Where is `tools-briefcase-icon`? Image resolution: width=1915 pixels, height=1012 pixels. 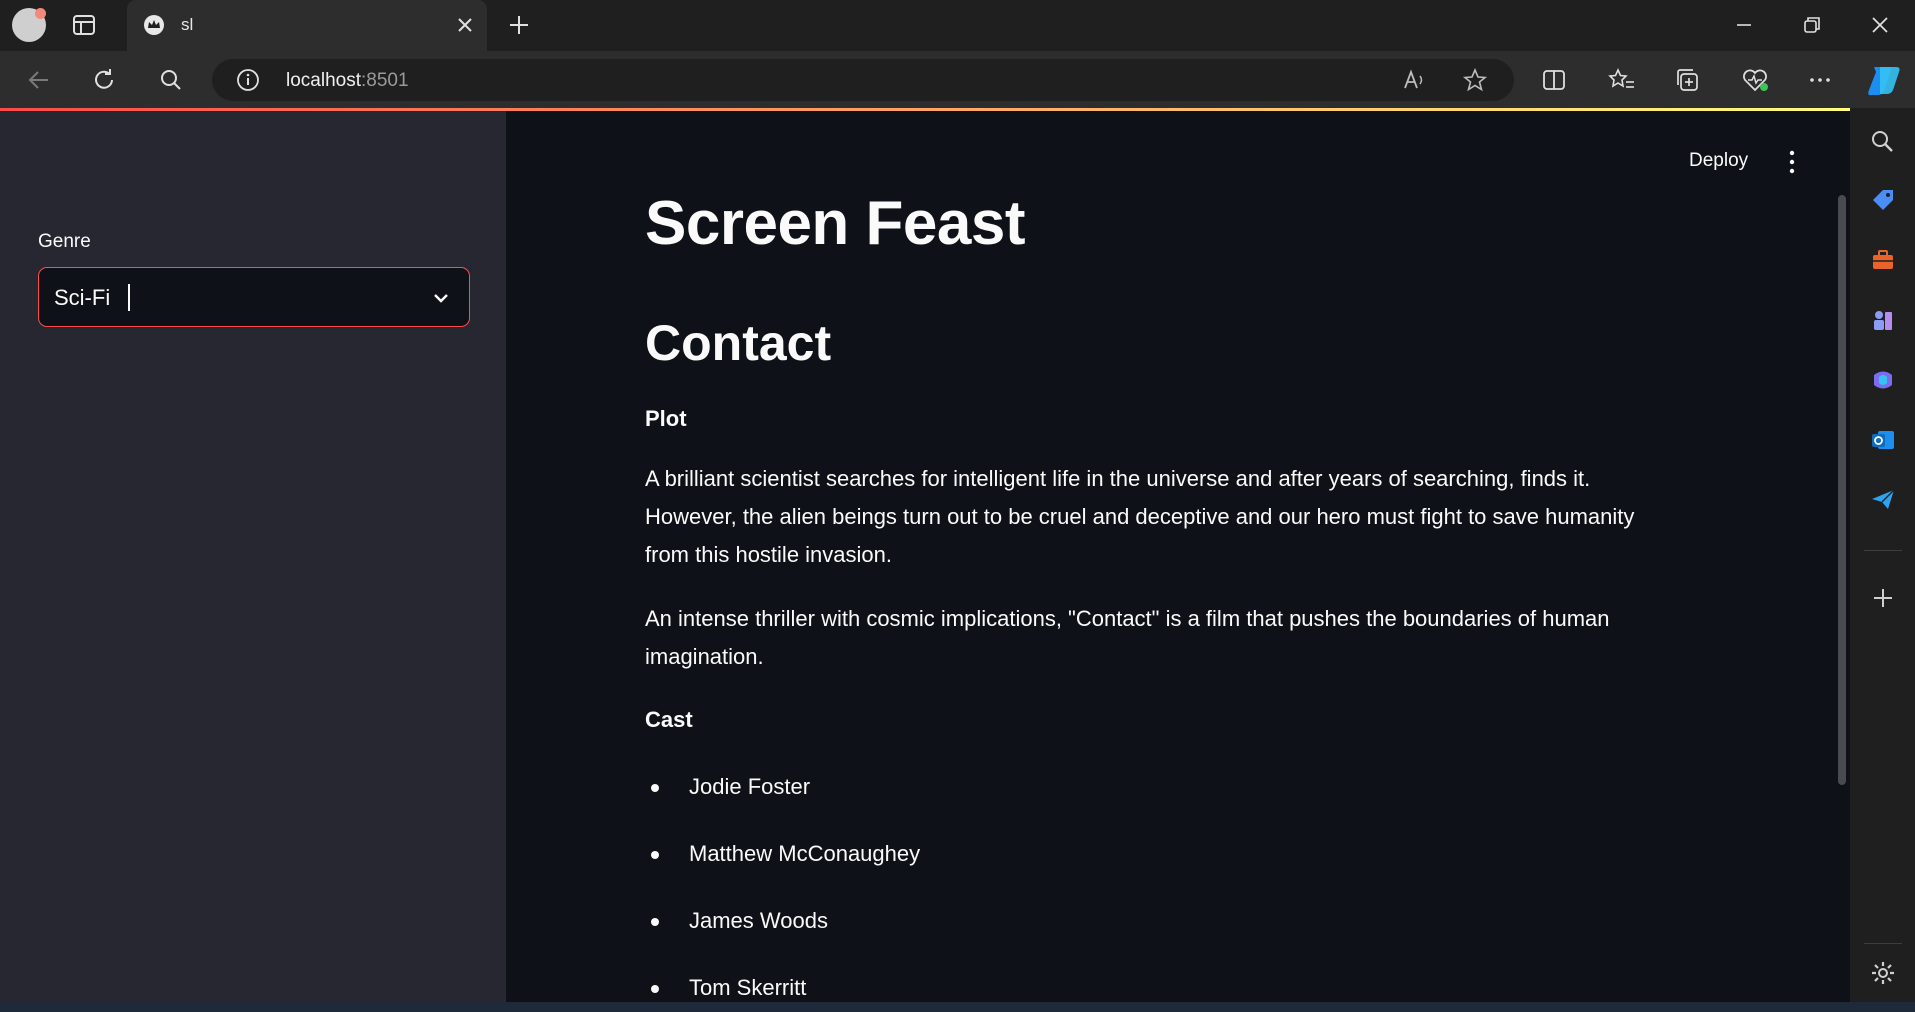
tools-briefcase-icon is located at coordinates (1883, 260).